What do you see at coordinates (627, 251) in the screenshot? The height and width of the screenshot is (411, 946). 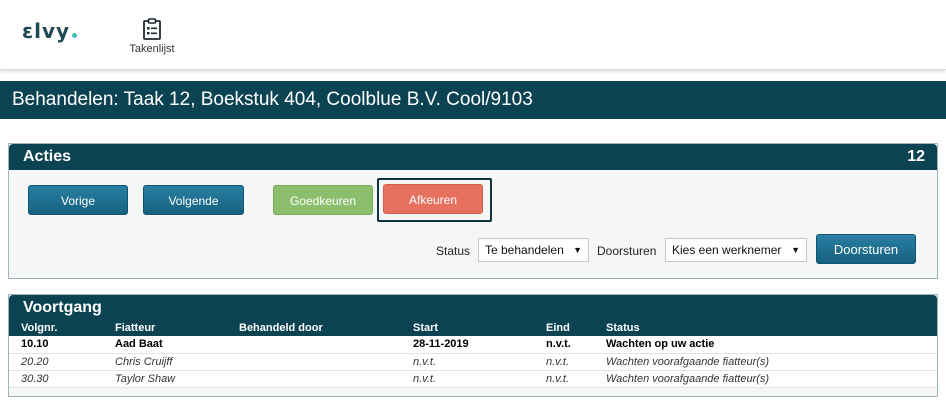 I see `forward-label: Doorsturen` at bounding box center [627, 251].